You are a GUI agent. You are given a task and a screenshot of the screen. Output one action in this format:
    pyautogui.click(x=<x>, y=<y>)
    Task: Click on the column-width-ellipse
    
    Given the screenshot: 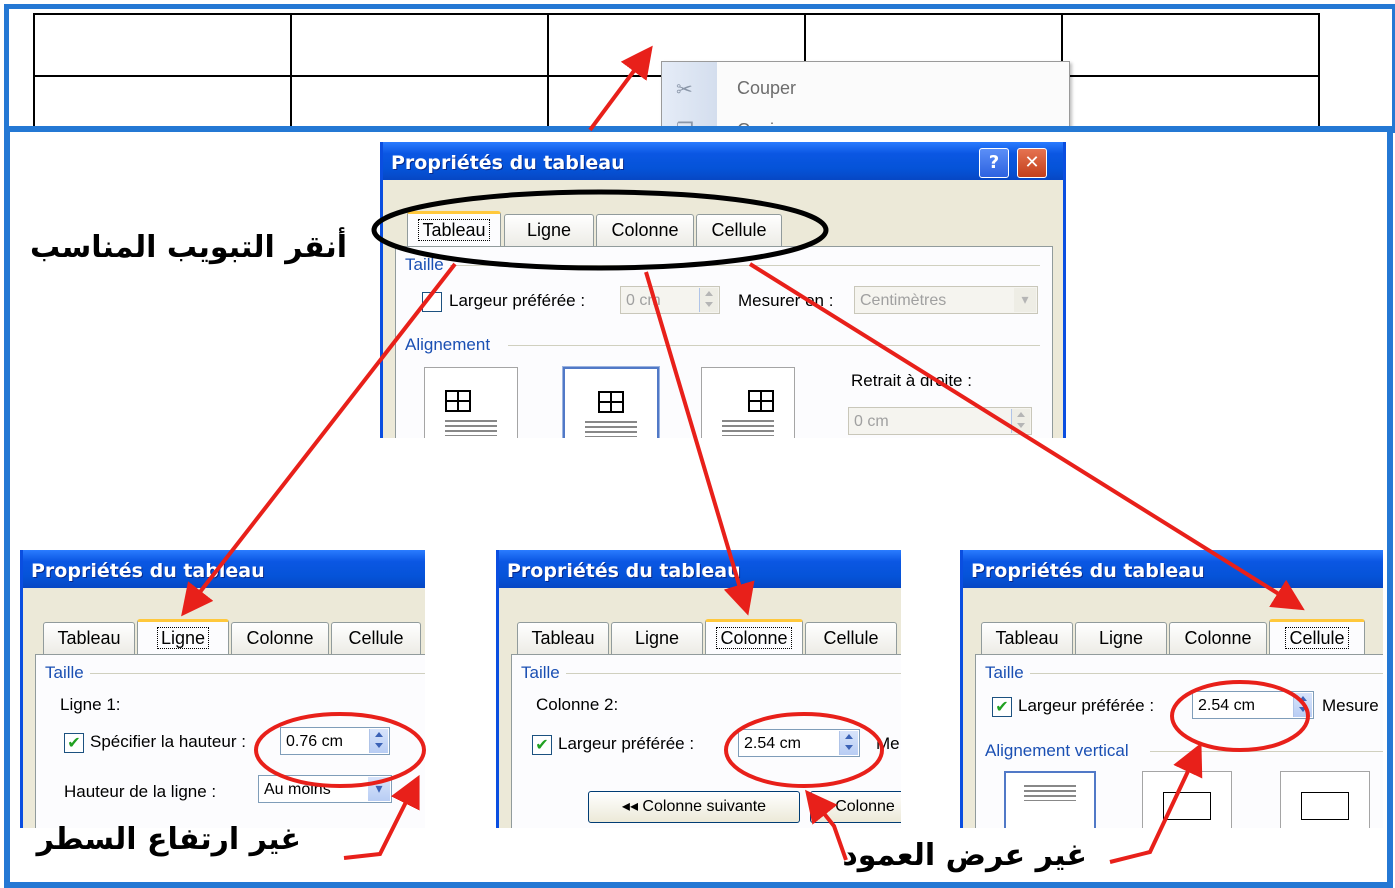 What is the action you would take?
    pyautogui.click(x=804, y=750)
    